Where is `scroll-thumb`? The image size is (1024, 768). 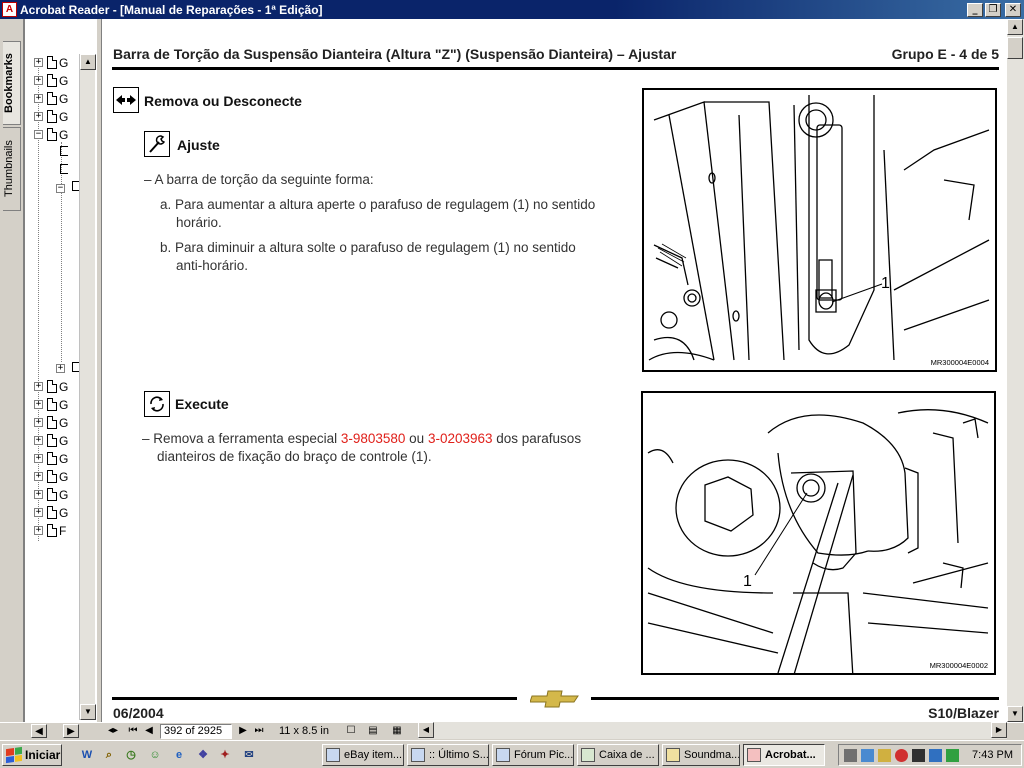
scroll-thumb is located at coordinates (1015, 48).